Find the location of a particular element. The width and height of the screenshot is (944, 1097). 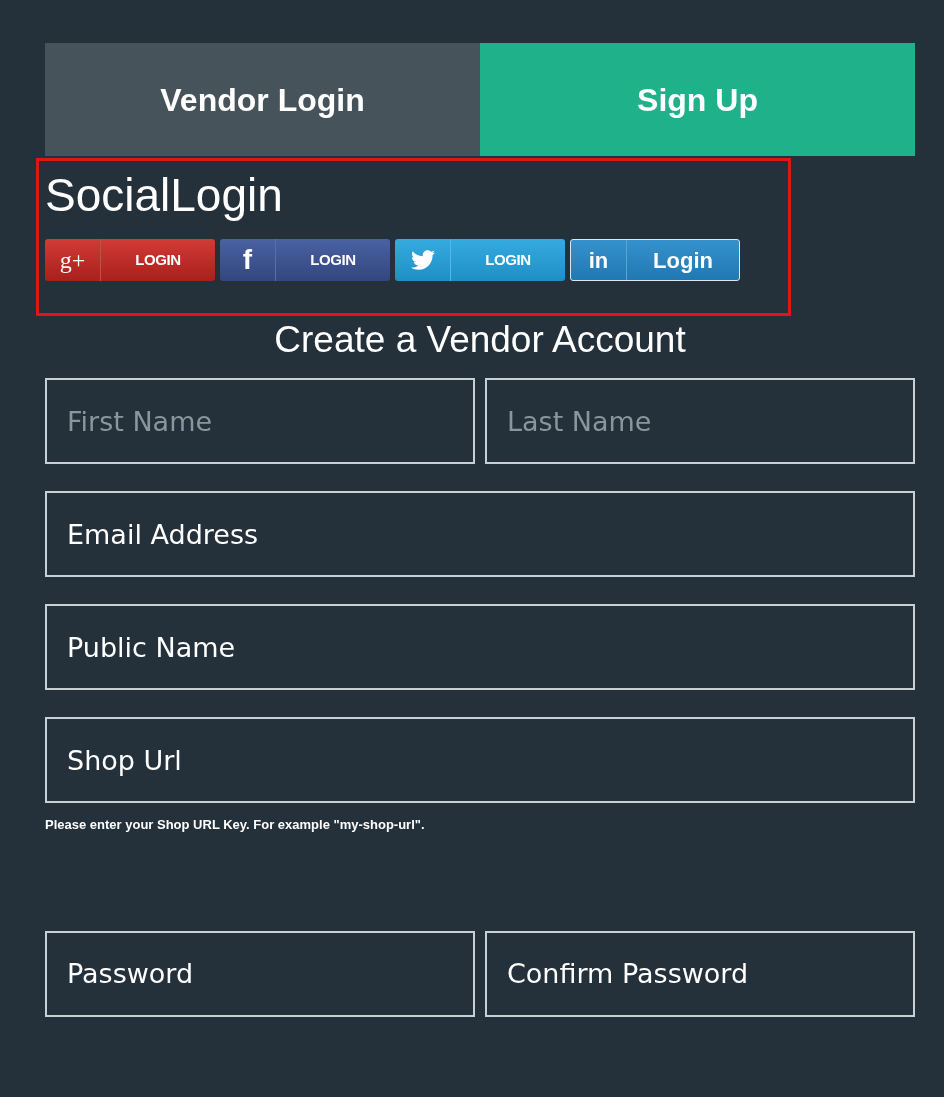

section-title: SocialLogin is located at coordinates (164, 195).